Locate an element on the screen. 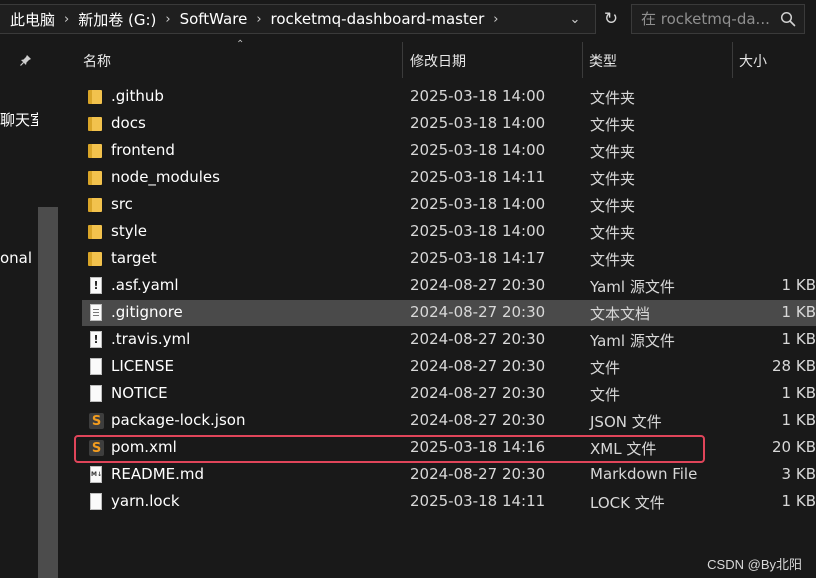 This screenshot has width=816, height=578. file-type: 文件 is located at coordinates (605, 395).